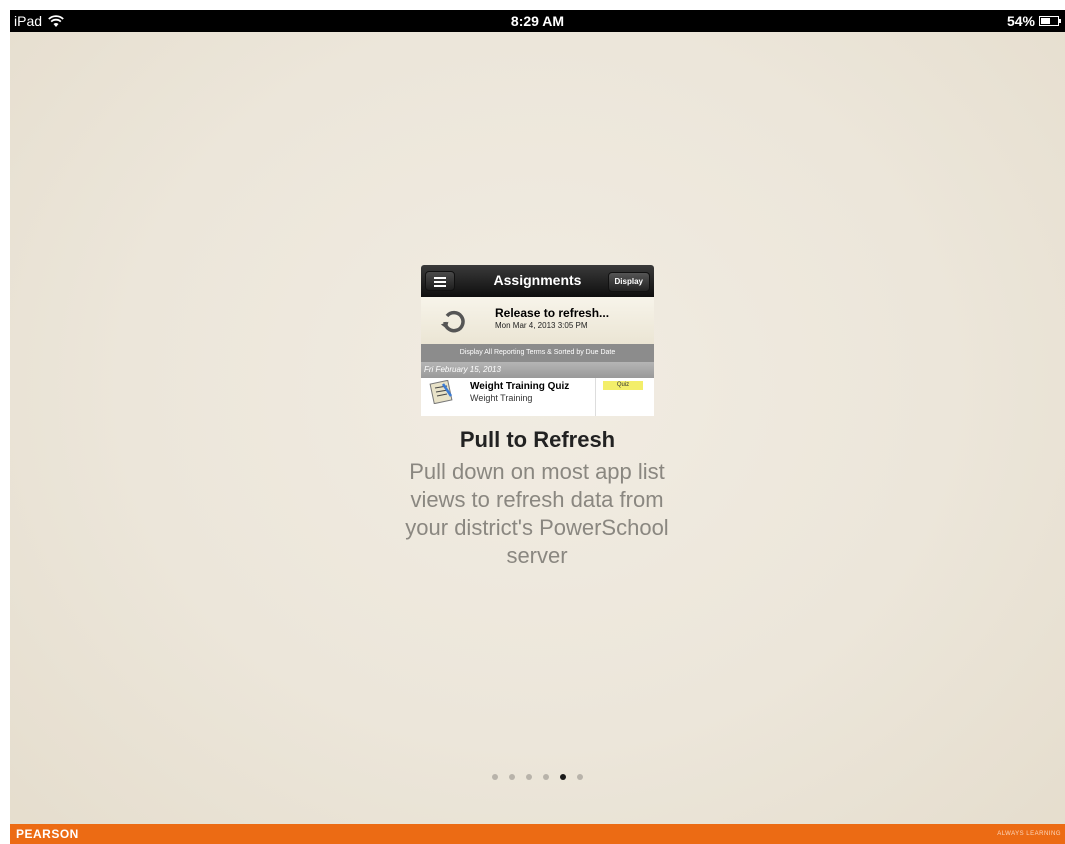 This screenshot has height=844, width=1065. I want to click on footer-tagline: ALWAYS LEARNING, so click(1029, 834).